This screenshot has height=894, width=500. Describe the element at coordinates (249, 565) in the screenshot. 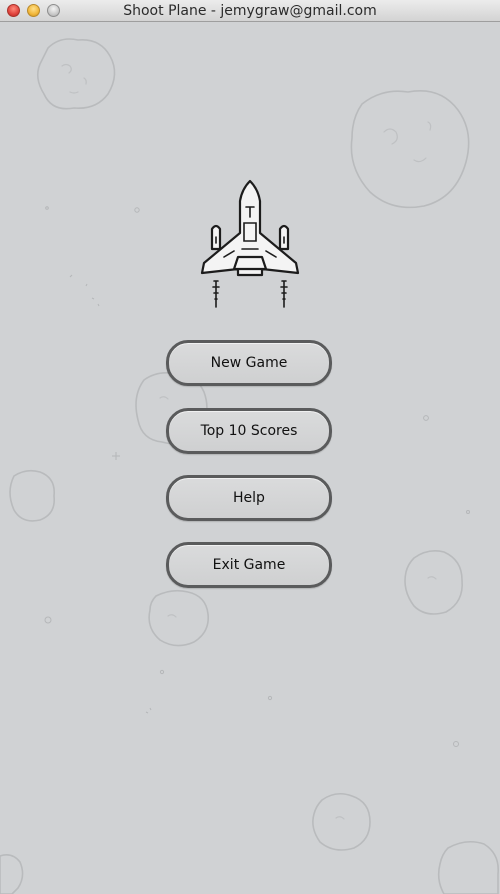

I see `exit-game-button: Exit Game` at that location.